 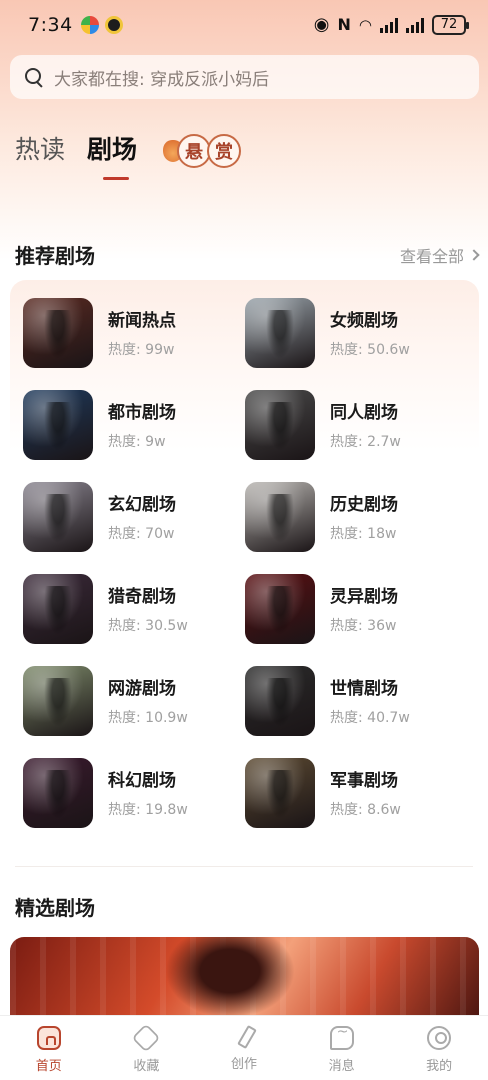 I want to click on theater-heat: 热度: 30.5w, so click(x=148, y=626).